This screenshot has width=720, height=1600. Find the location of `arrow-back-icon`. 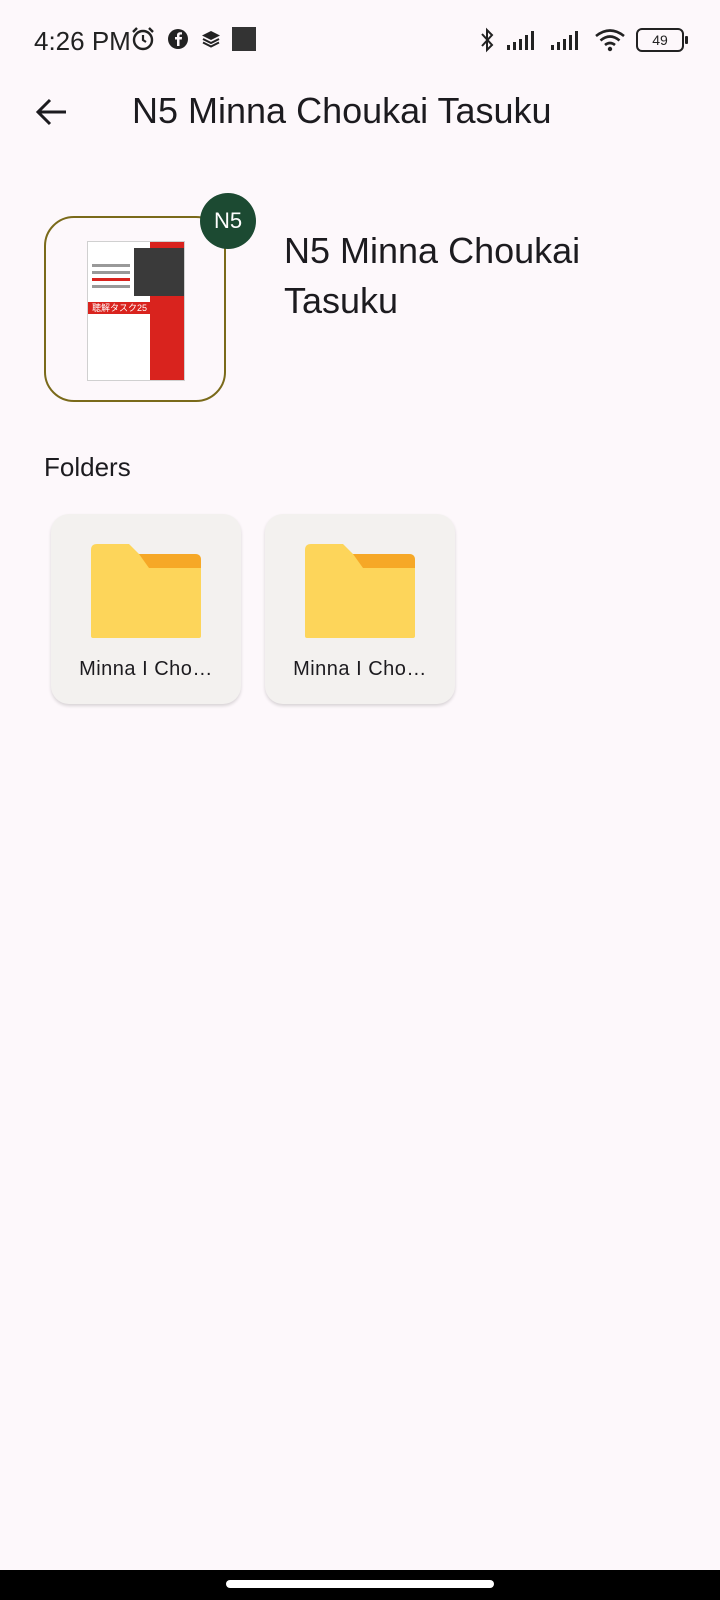

arrow-back-icon is located at coordinates (50, 112).